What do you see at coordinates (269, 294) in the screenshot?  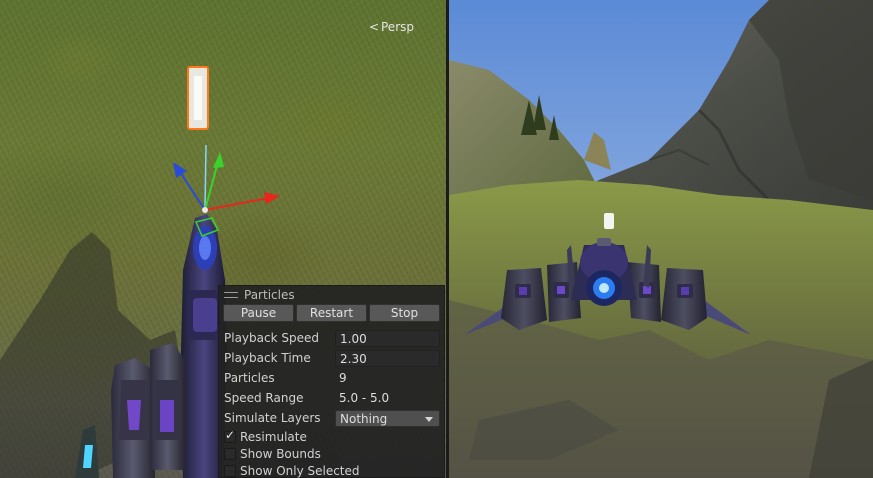 I see `panel-title: Particles` at bounding box center [269, 294].